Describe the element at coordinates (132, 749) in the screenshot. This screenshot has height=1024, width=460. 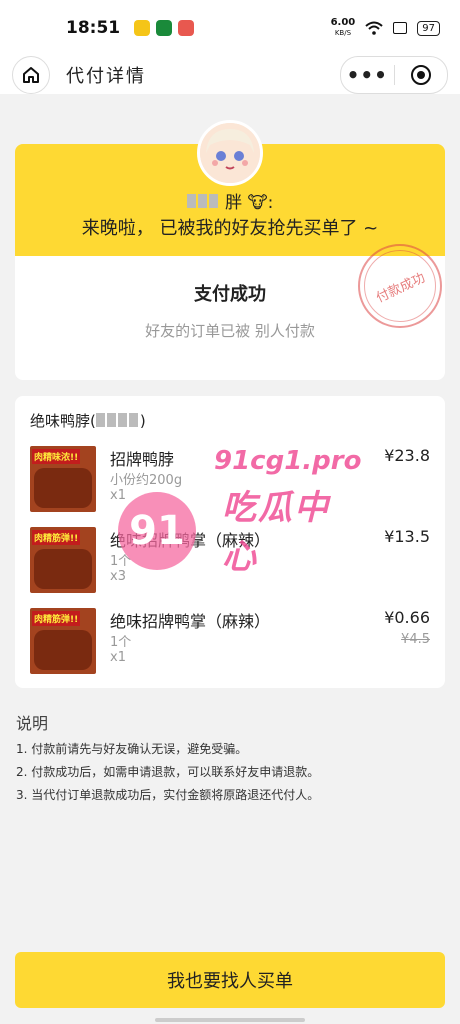
I see `note-line: 1. 付款前请先与好友确认无误，避免受骗。` at that location.